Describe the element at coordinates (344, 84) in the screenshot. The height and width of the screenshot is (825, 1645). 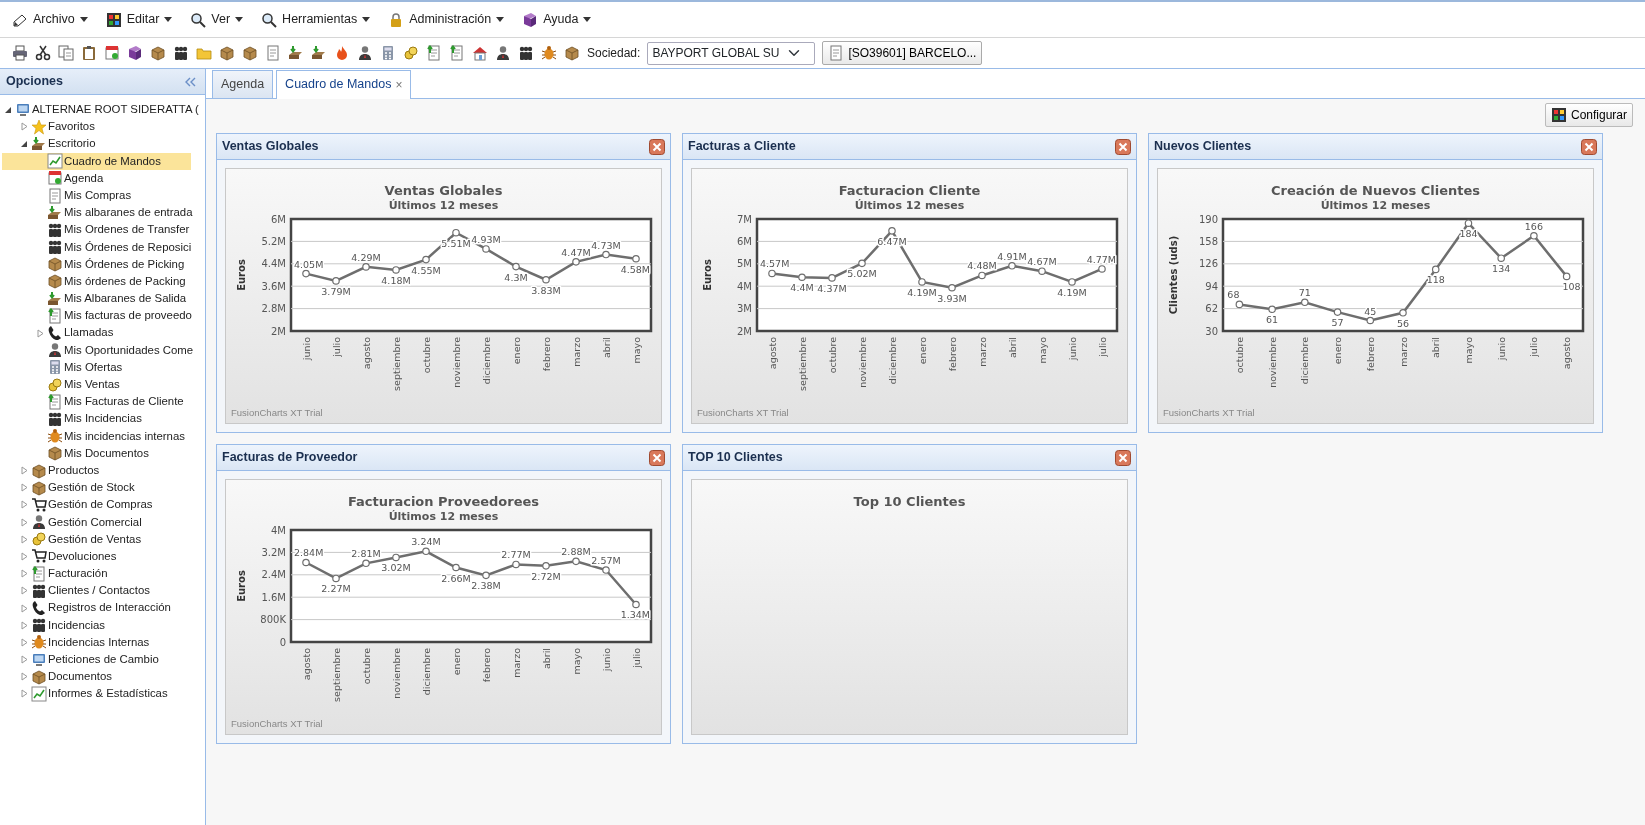
I see `tab: Cuadro de Mandos ×` at that location.